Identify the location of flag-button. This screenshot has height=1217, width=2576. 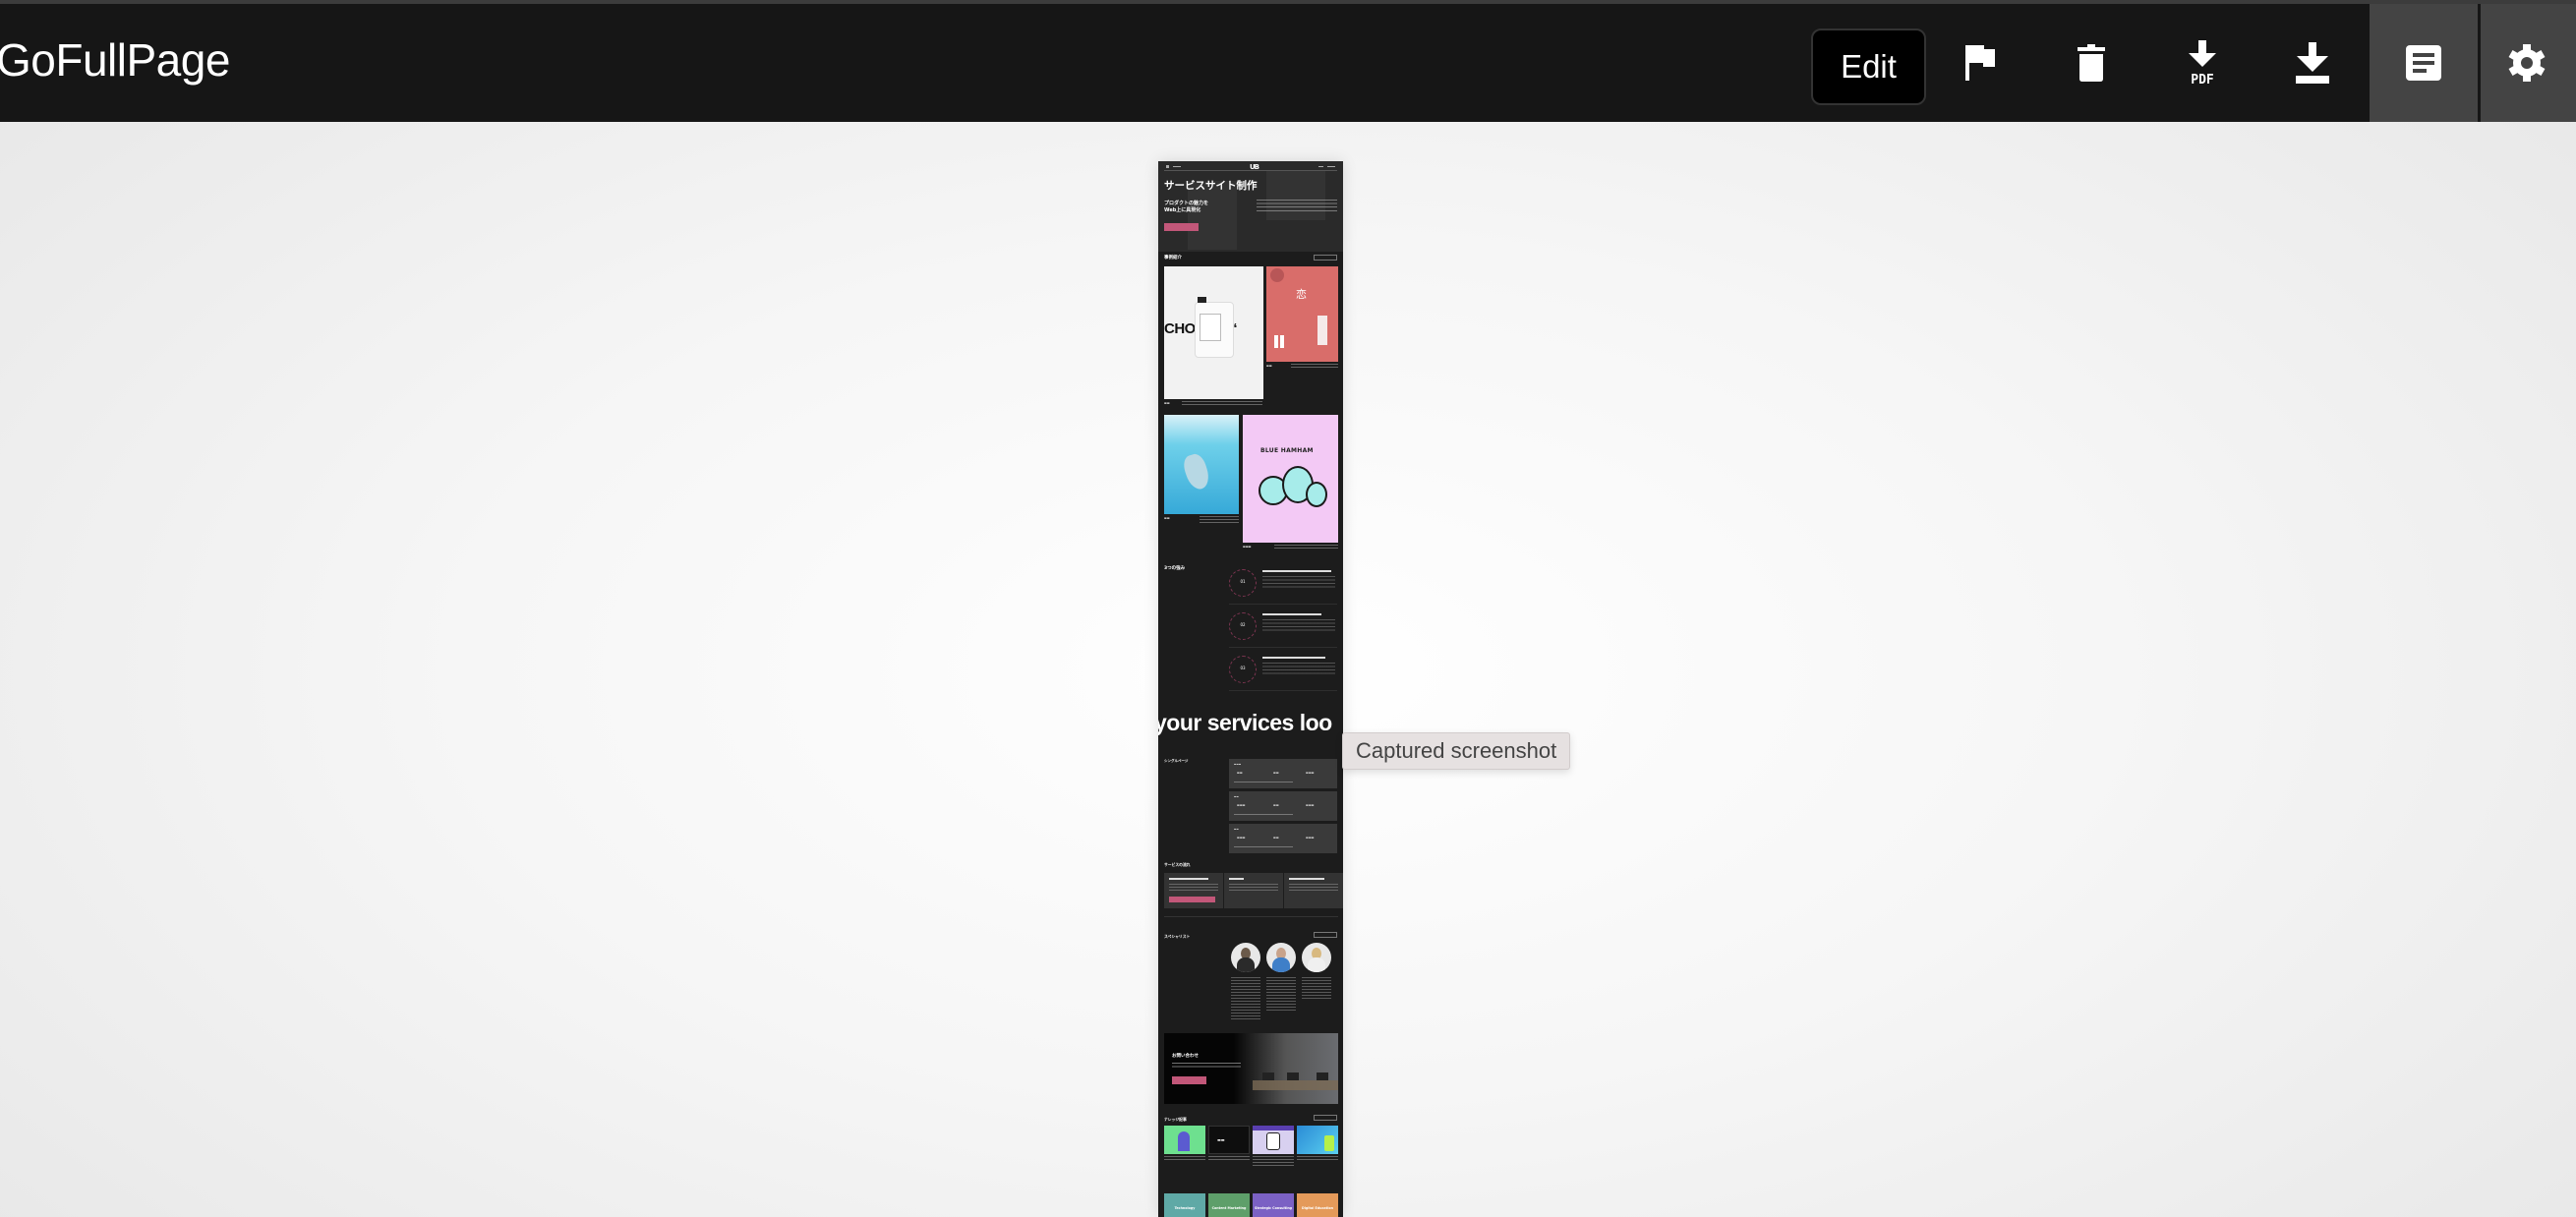
(1980, 63).